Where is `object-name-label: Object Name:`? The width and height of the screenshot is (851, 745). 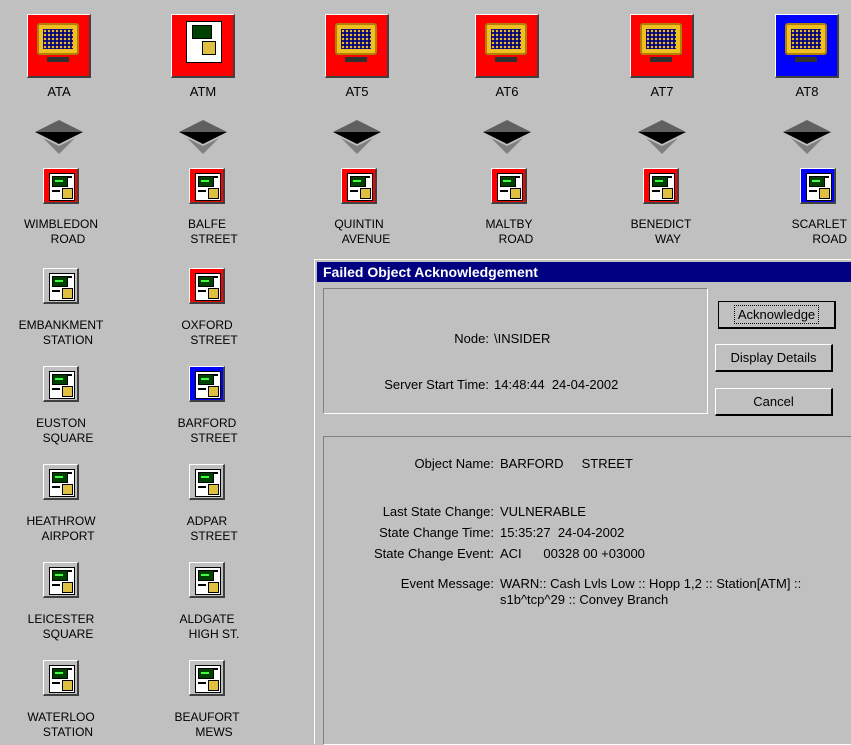
object-name-label: Object Name: is located at coordinates (454, 463).